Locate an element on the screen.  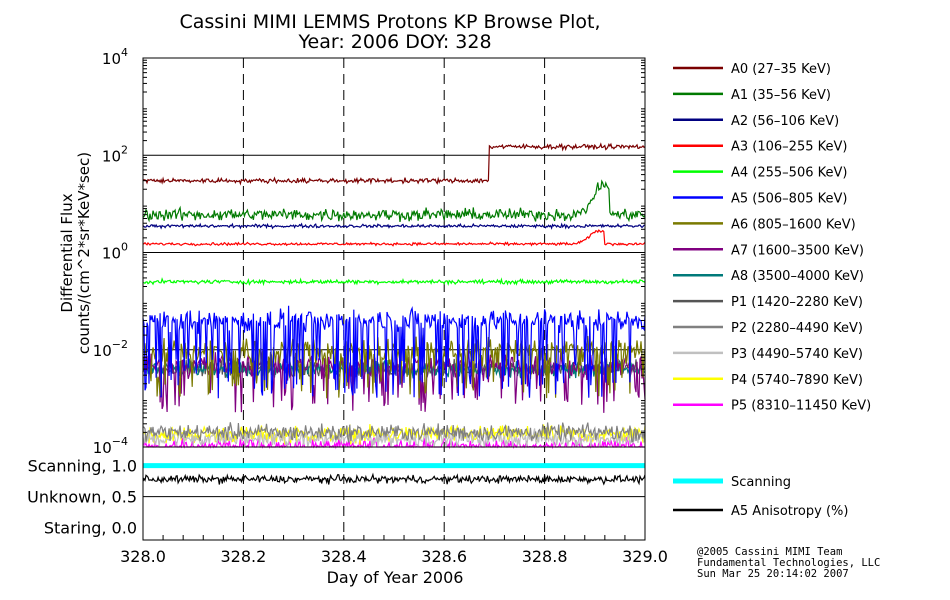
y-tick-label: 100 is located at coordinates (115, 252).